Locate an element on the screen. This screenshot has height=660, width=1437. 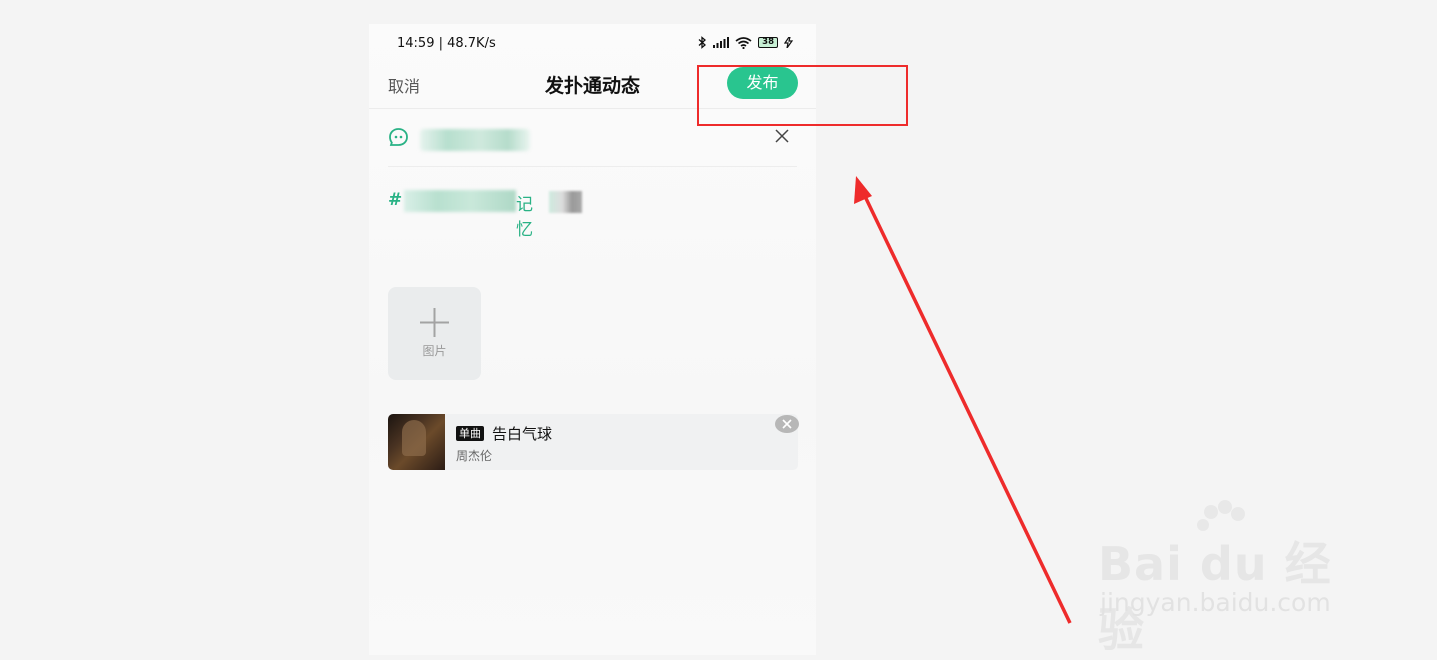
close-icon is located at coordinates (782, 137).